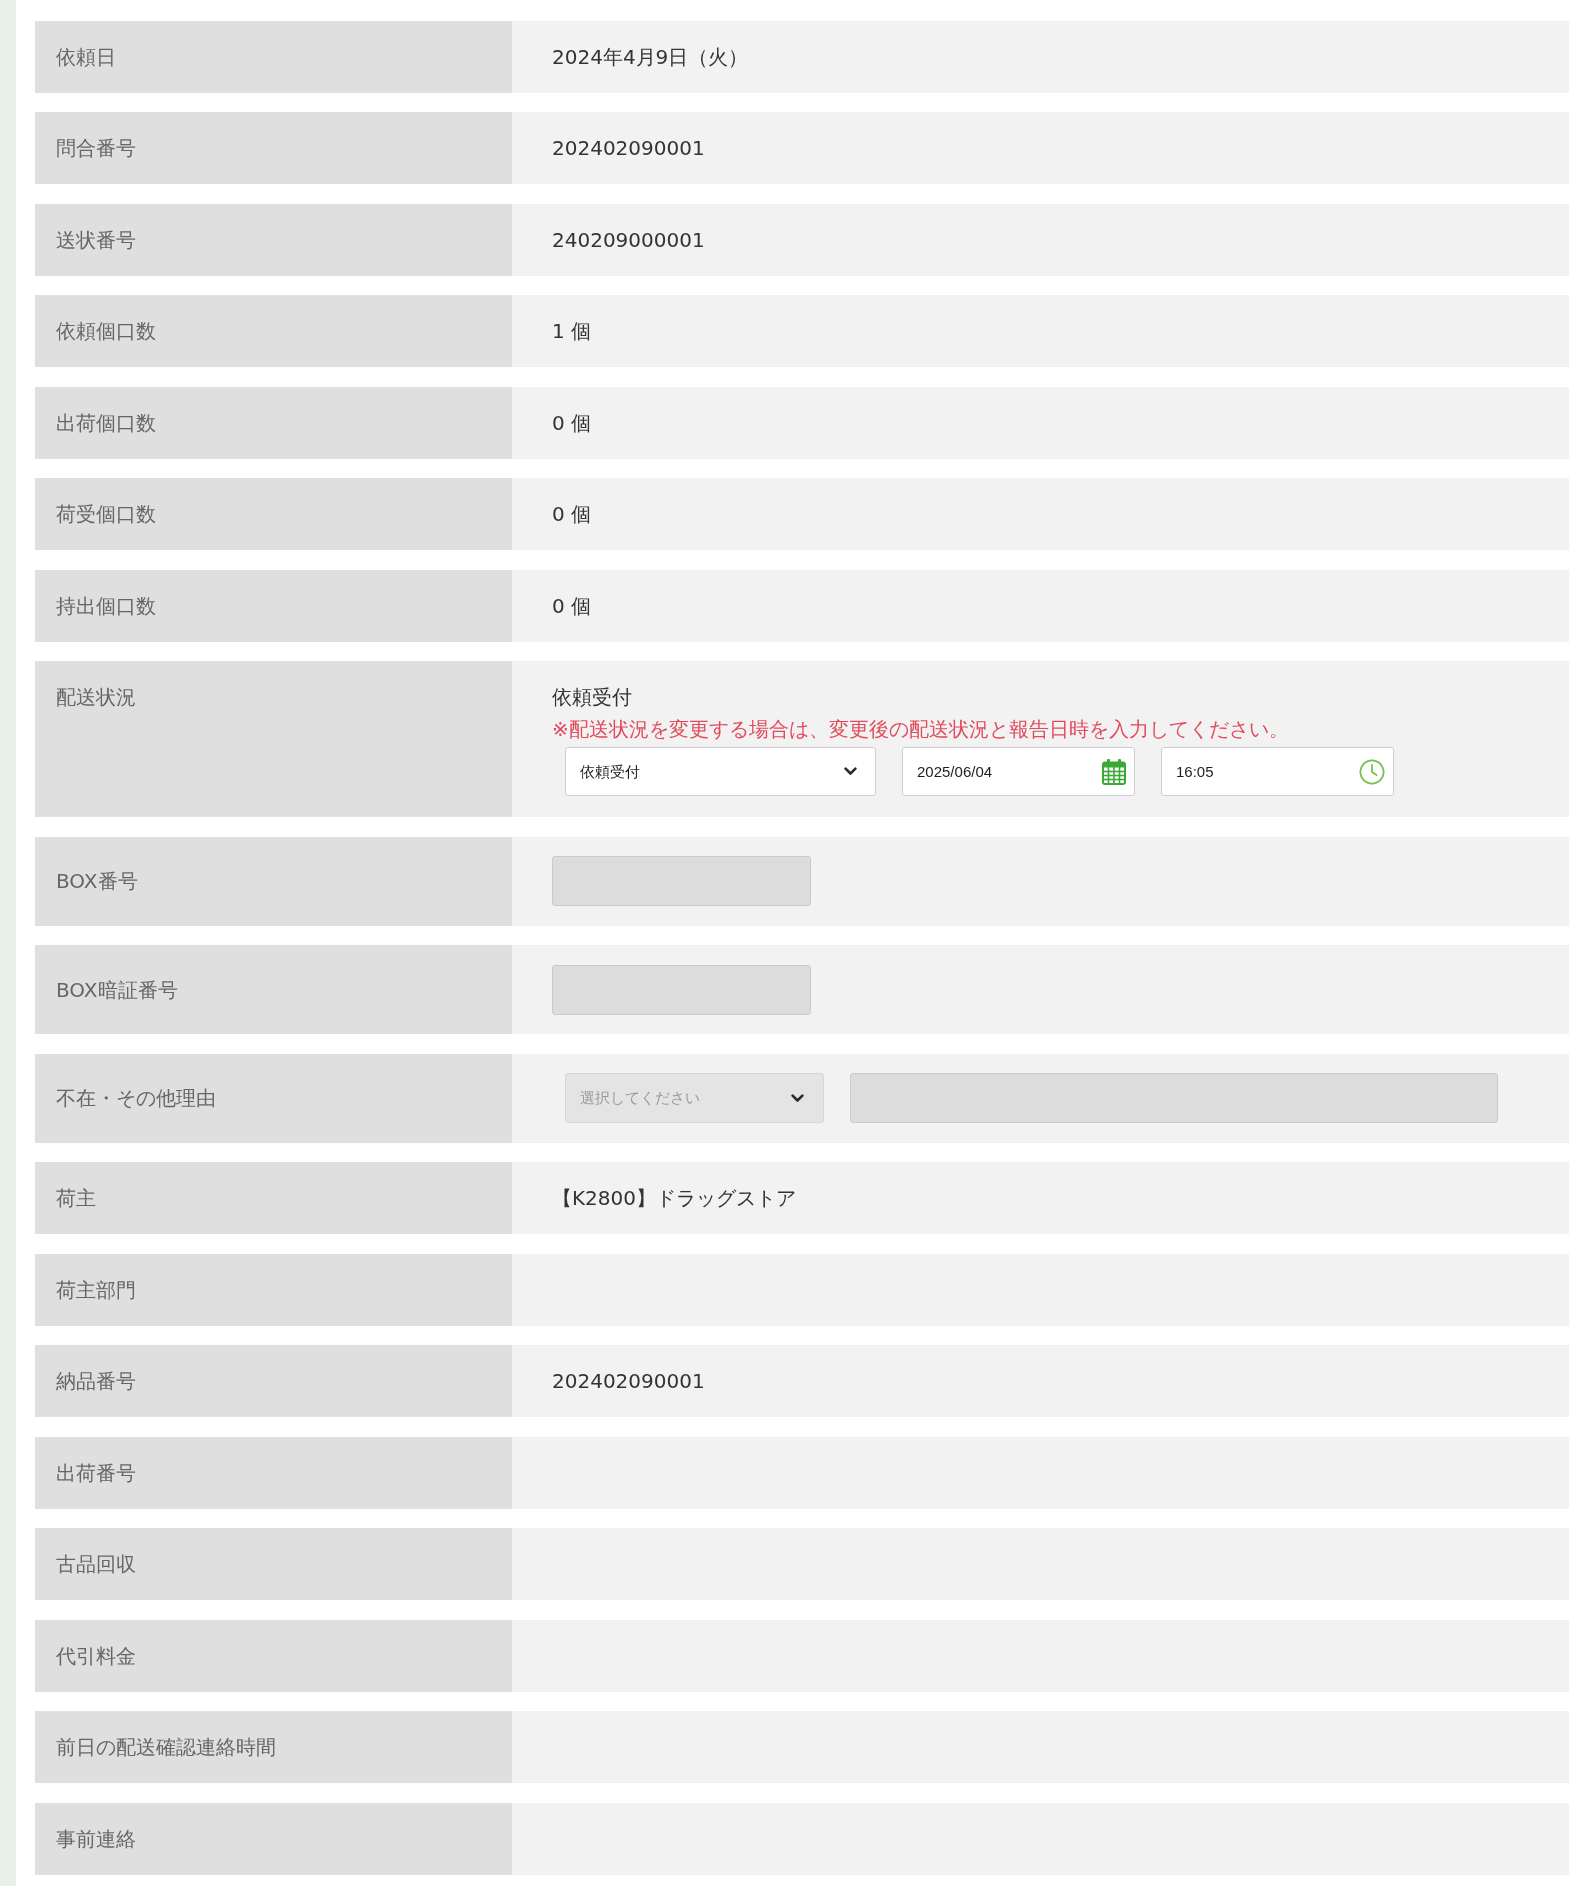 Image resolution: width=1569 pixels, height=1886 pixels. I want to click on field-label: 荷主部門, so click(273, 1289).